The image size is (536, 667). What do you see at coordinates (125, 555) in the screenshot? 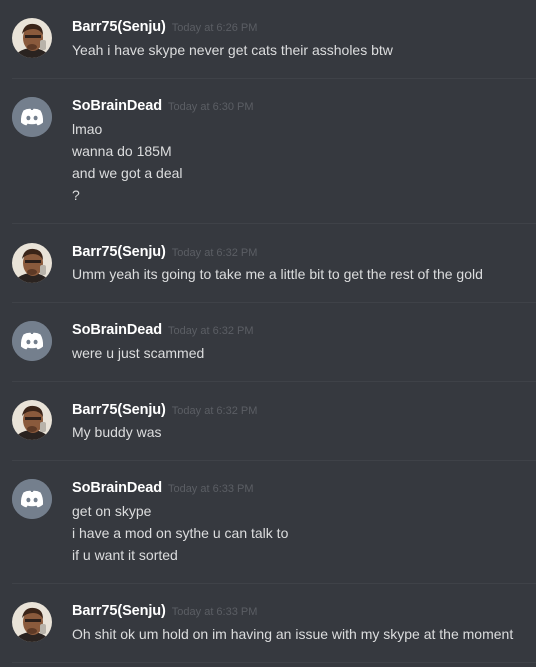
I see `message-line: if u want it sorted` at bounding box center [125, 555].